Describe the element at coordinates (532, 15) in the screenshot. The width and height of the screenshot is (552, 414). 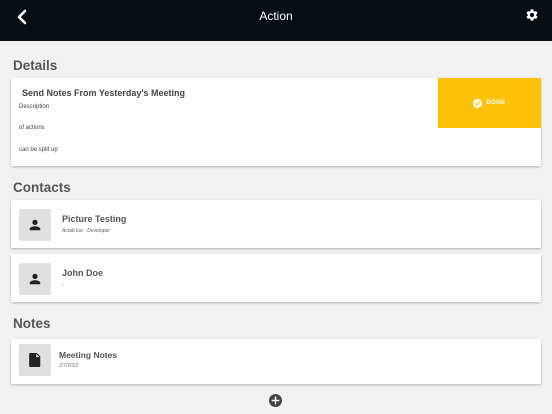
I see `gear-icon` at that location.